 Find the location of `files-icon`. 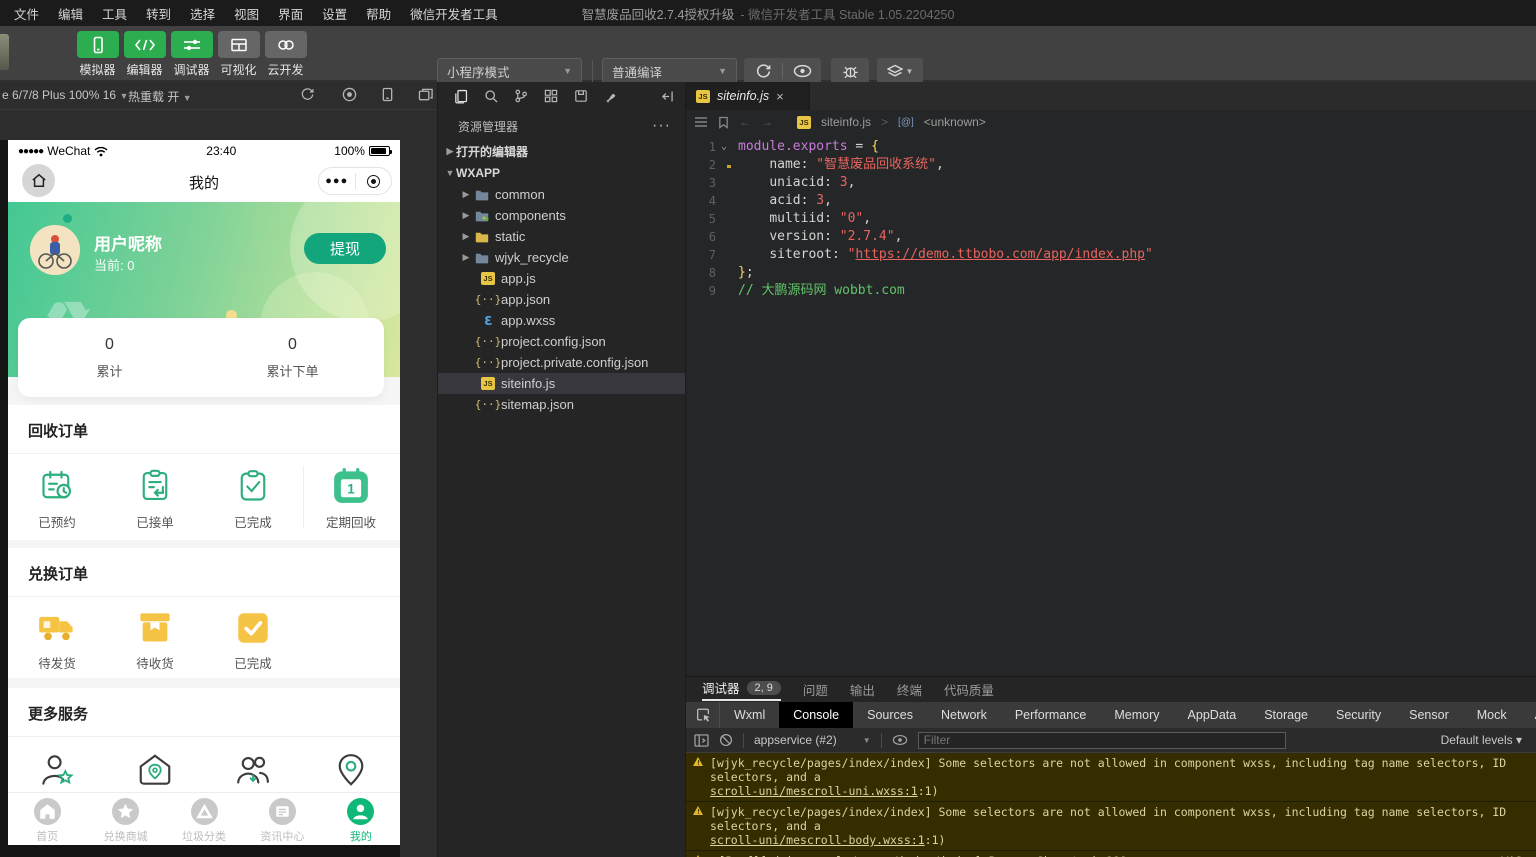

files-icon is located at coordinates (460, 96).